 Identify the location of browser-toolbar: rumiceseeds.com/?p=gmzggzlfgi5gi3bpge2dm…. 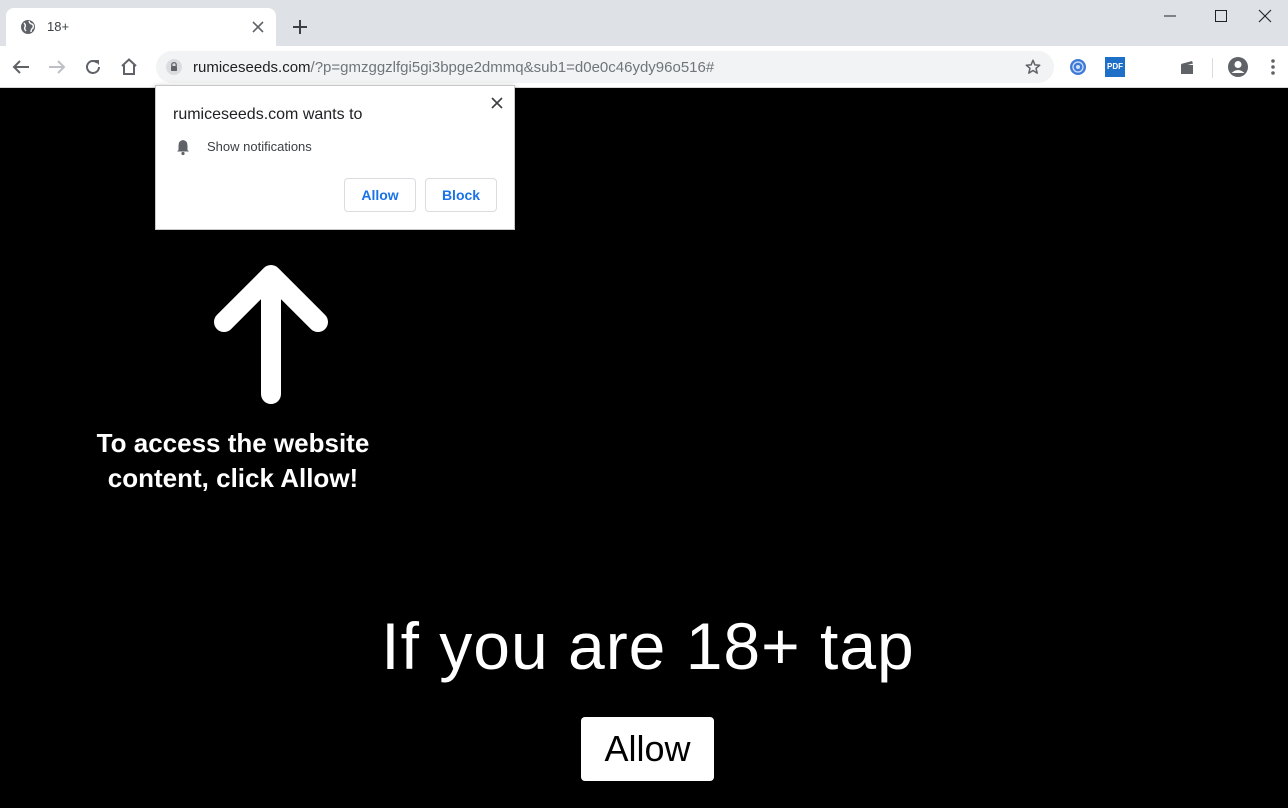
(644, 67).